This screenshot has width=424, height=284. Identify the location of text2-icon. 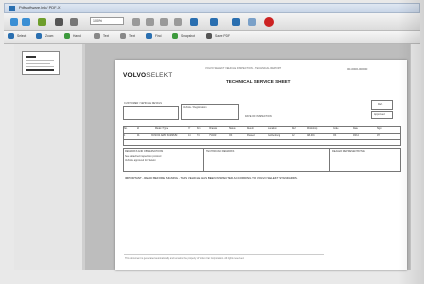
(123, 36).